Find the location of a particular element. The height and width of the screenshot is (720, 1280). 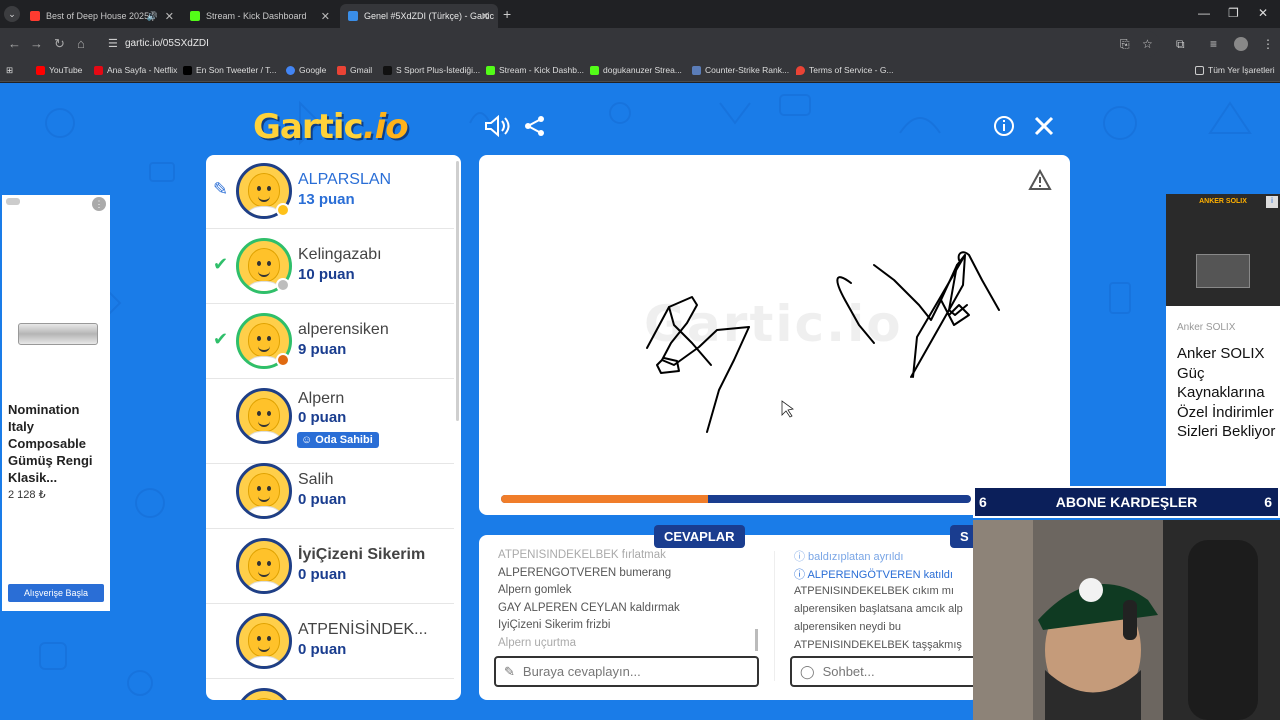

close-window-icon: ✕ is located at coordinates (1263, 13).